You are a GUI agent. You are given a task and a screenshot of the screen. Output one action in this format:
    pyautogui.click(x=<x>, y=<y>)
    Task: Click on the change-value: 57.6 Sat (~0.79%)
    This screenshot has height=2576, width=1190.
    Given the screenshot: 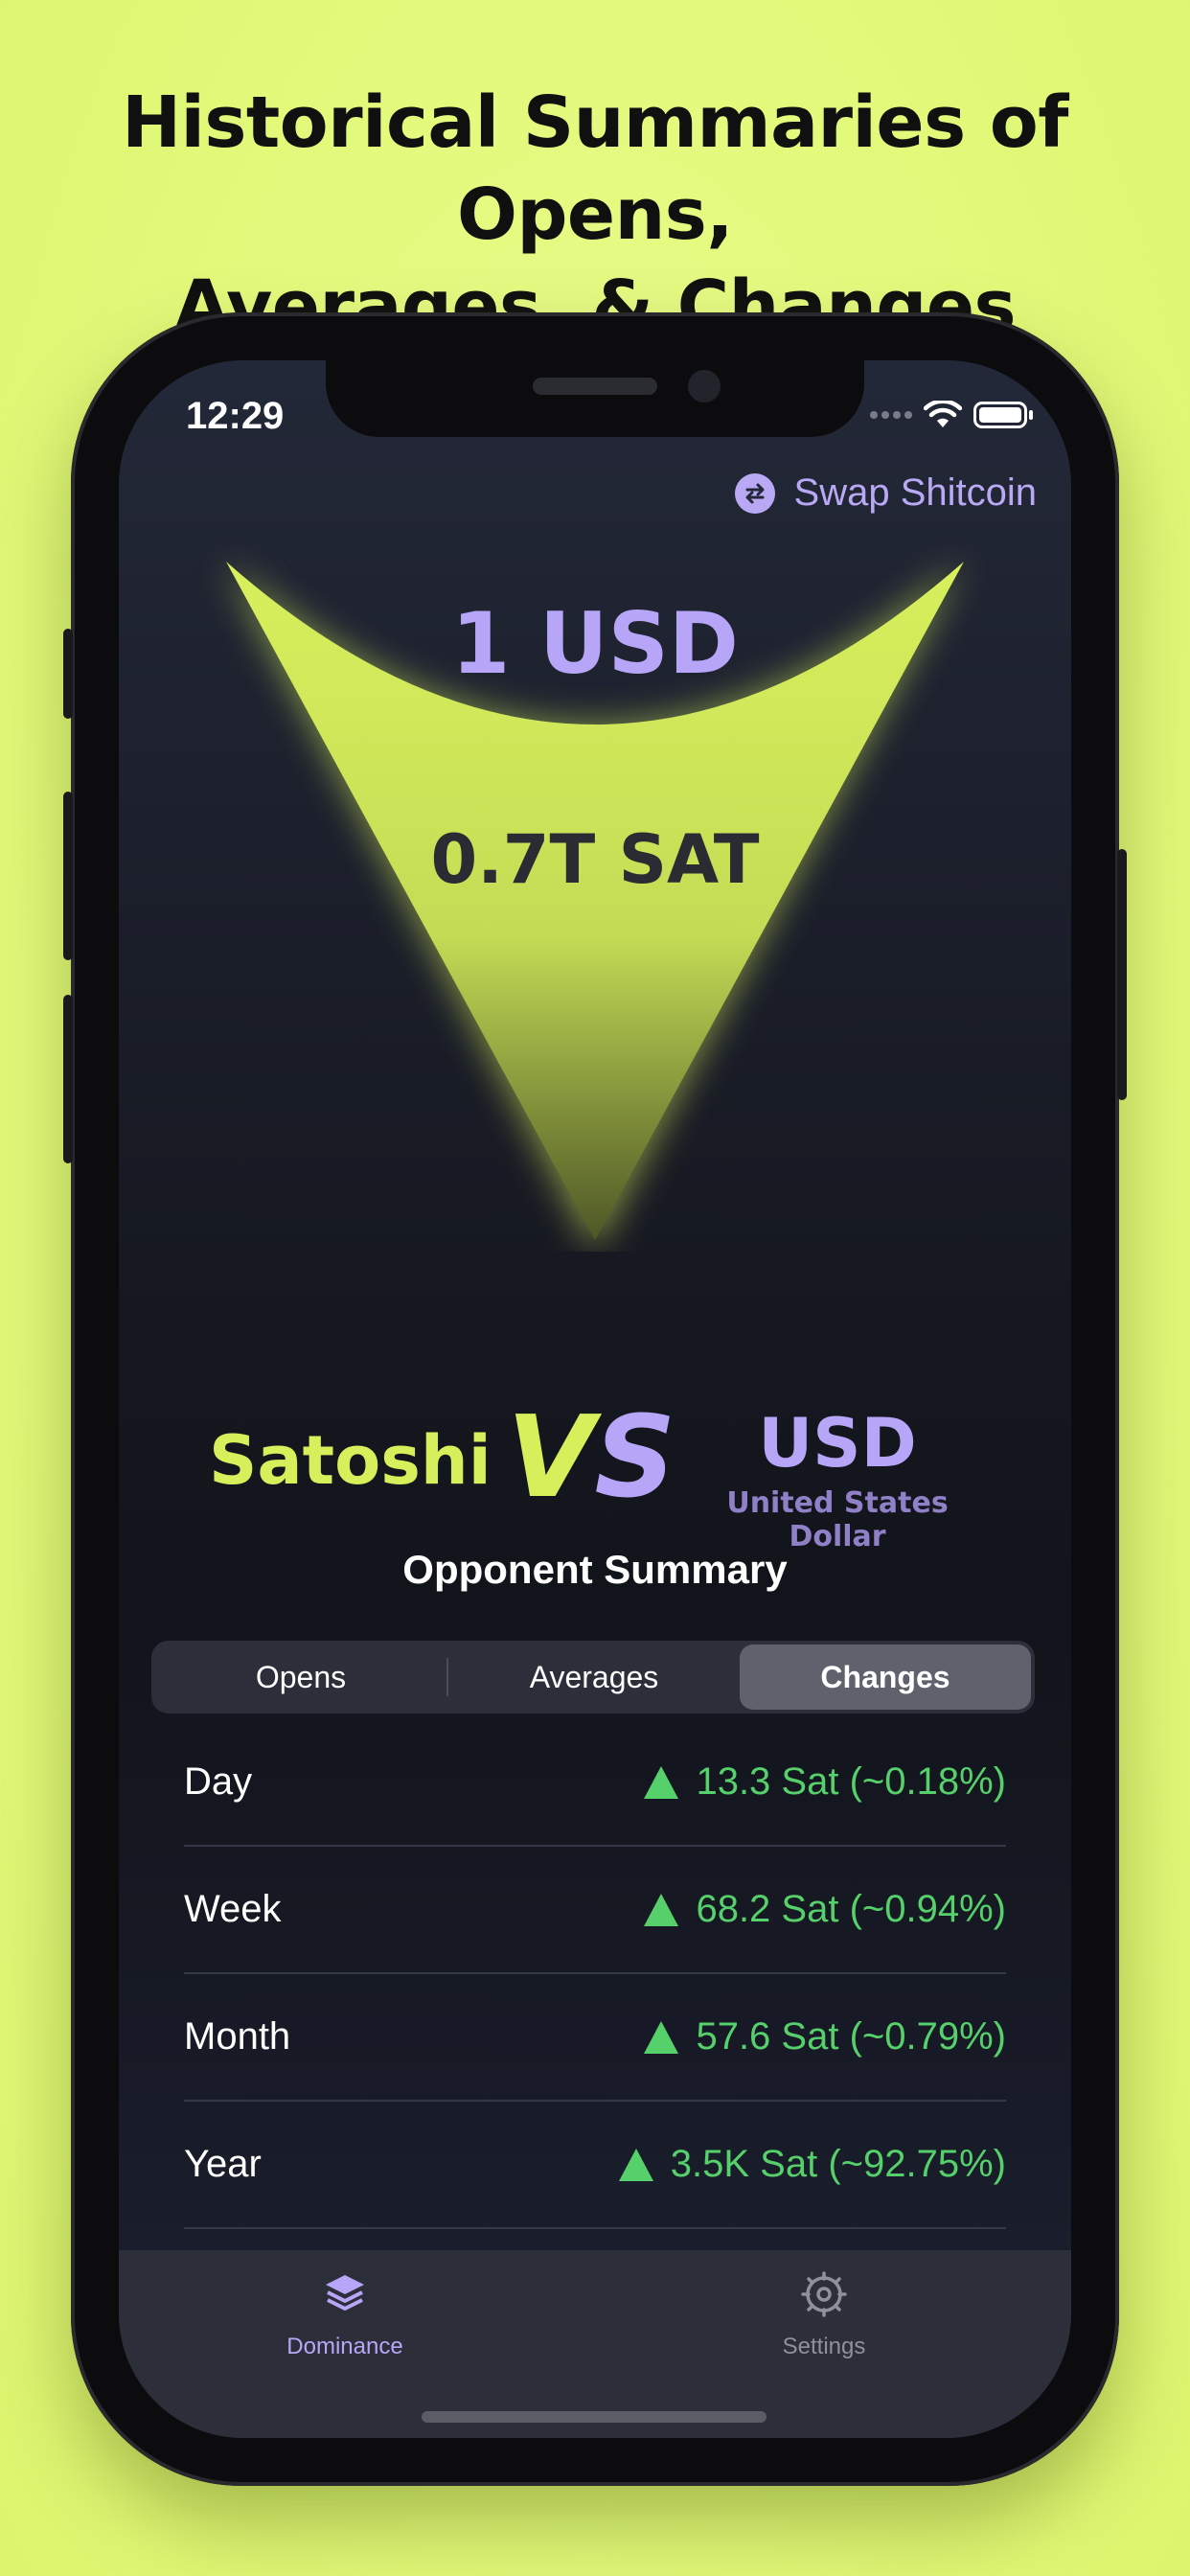 What is the action you would take?
    pyautogui.click(x=825, y=2036)
    